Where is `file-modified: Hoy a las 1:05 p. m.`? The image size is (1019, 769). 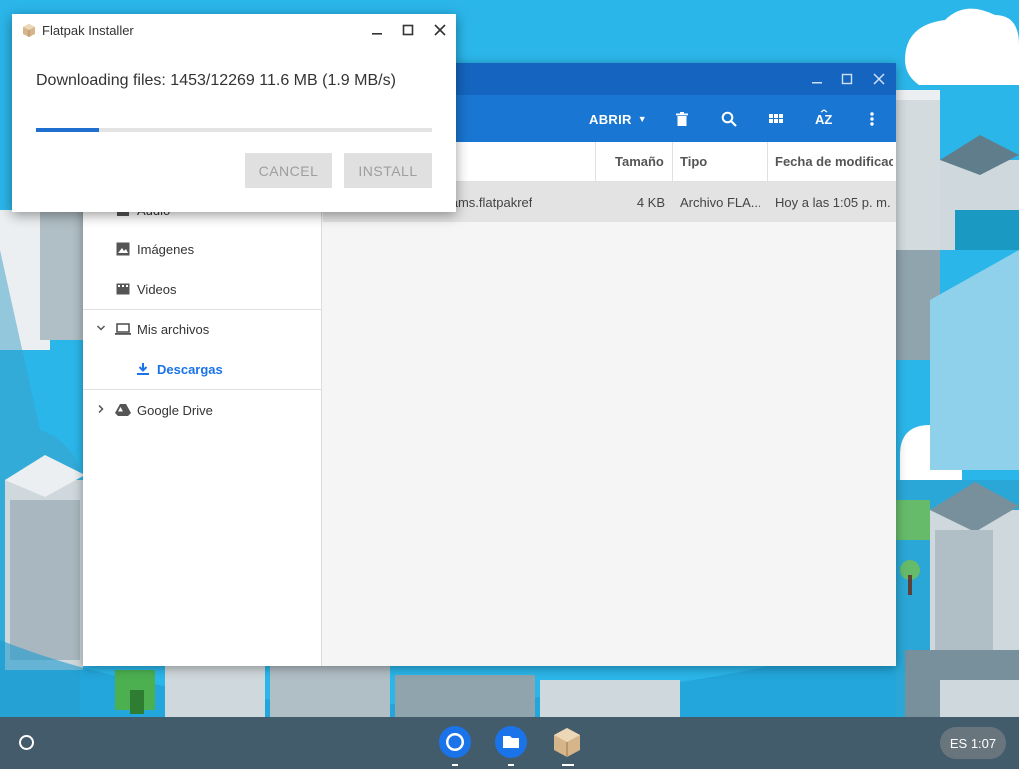
file-modified: Hoy a las 1:05 p. m. is located at coordinates (833, 202).